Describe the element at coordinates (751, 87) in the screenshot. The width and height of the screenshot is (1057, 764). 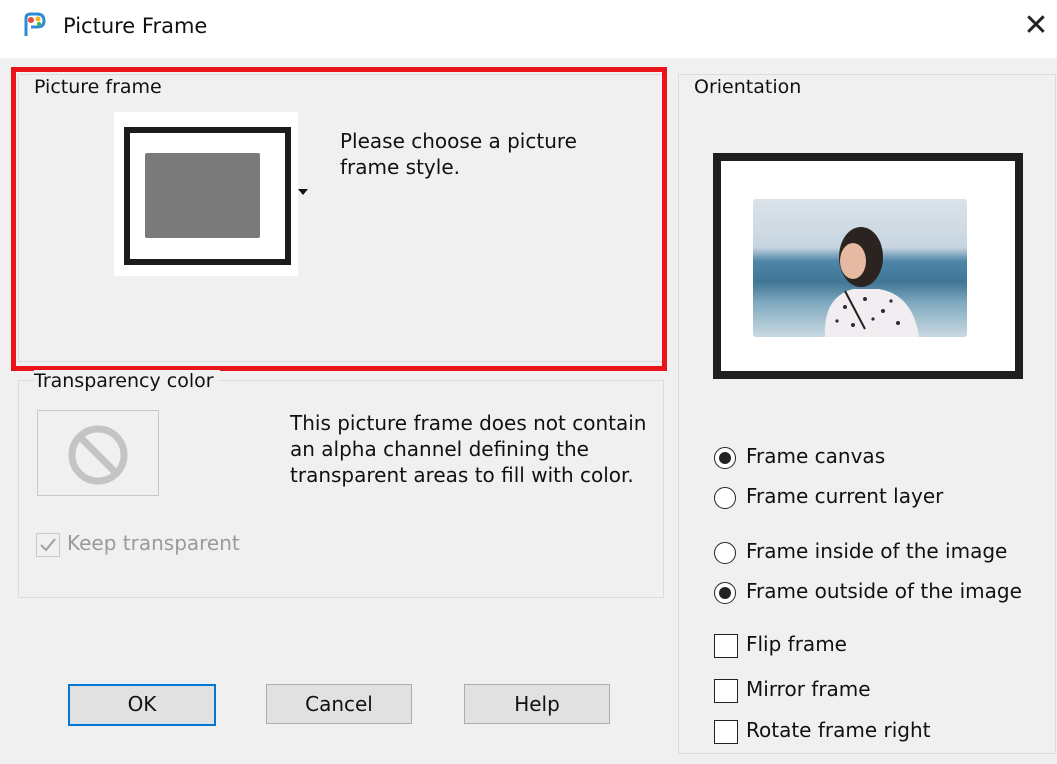
I see `orientation-label: Orientation` at that location.